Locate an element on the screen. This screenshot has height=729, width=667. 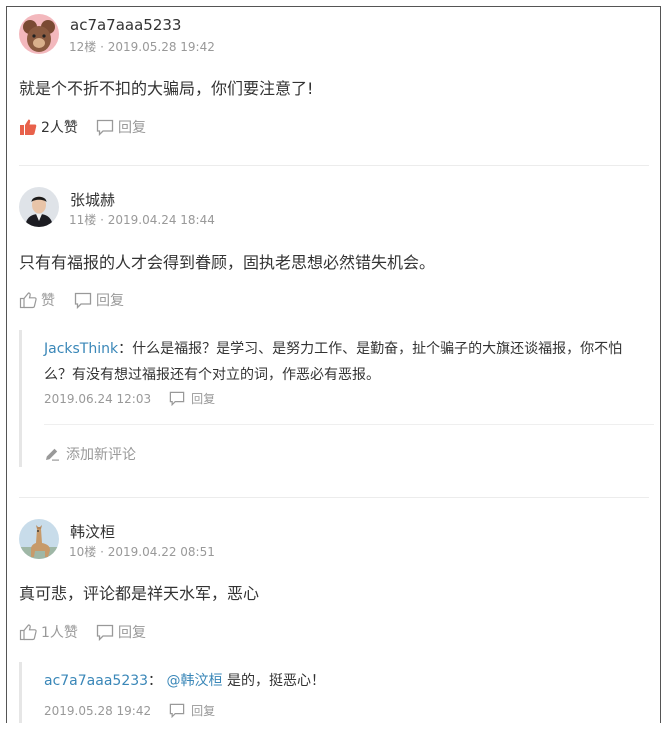
mention-link: @韩汶桓 is located at coordinates (195, 681).